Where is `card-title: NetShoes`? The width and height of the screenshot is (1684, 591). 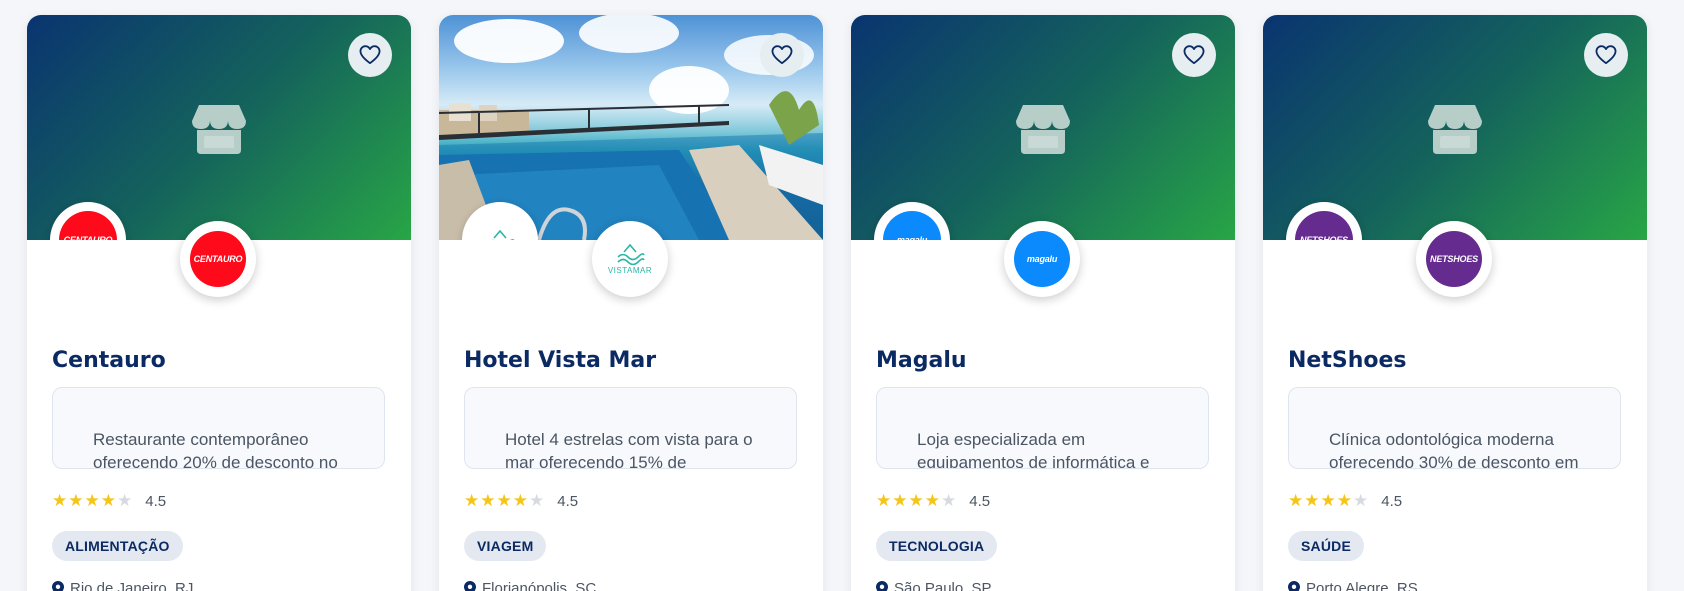
card-title: NetShoes is located at coordinates (1347, 360).